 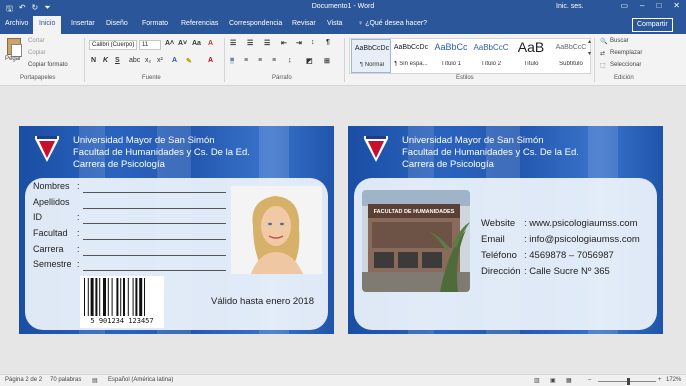 I want to click on zoom-in-icon: +, so click(x=660, y=380).